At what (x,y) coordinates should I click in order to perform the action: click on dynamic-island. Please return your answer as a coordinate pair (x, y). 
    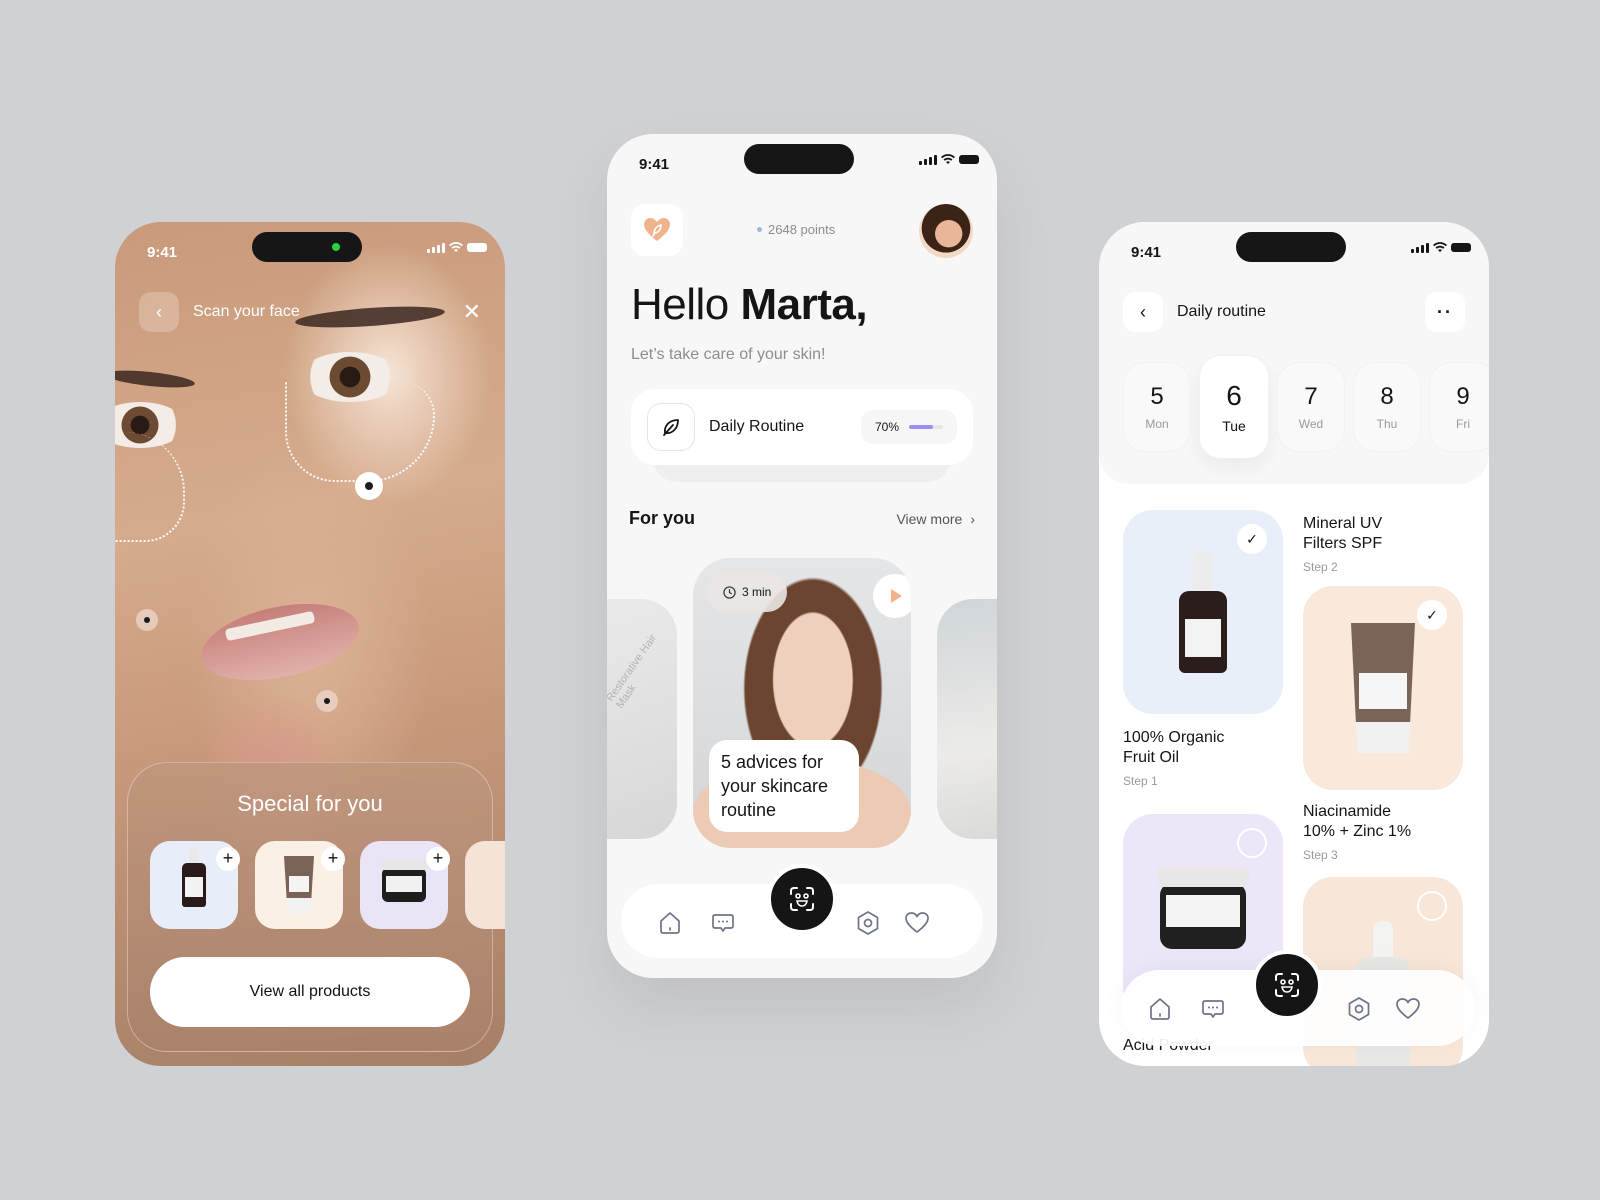
    Looking at the image, I should click on (1291, 247).